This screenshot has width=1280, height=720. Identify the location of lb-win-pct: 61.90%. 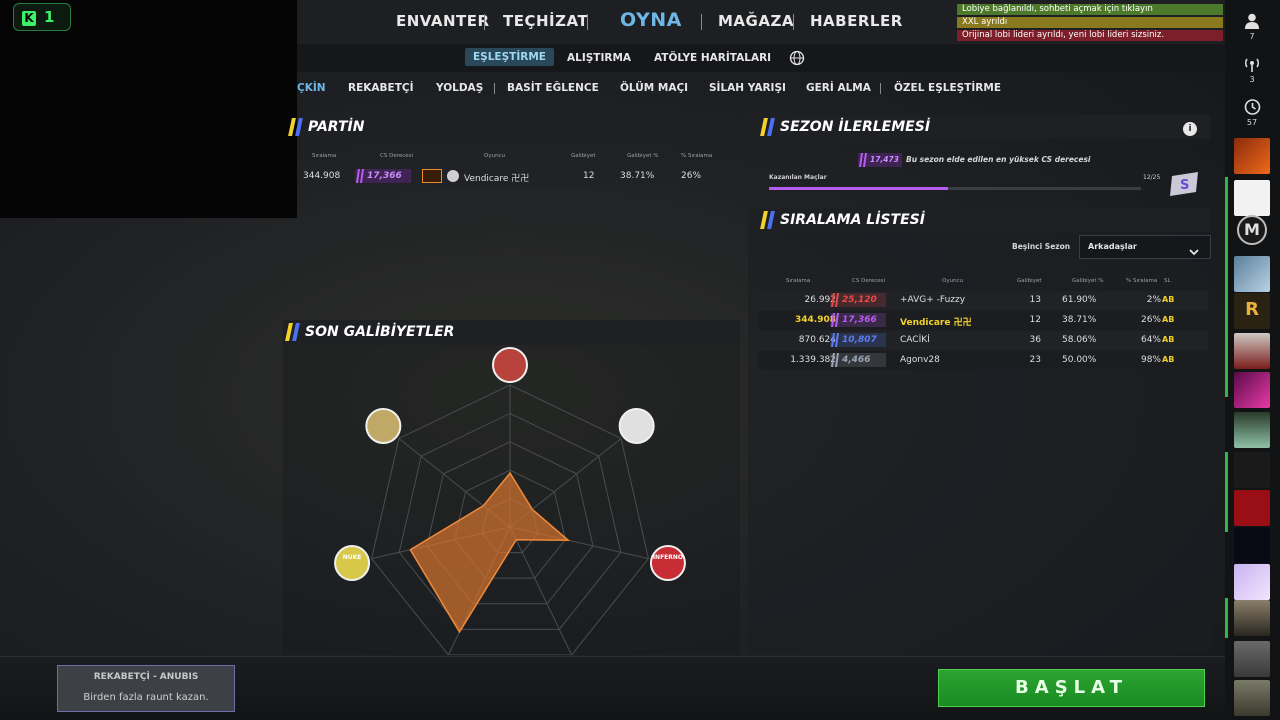
(1079, 300).